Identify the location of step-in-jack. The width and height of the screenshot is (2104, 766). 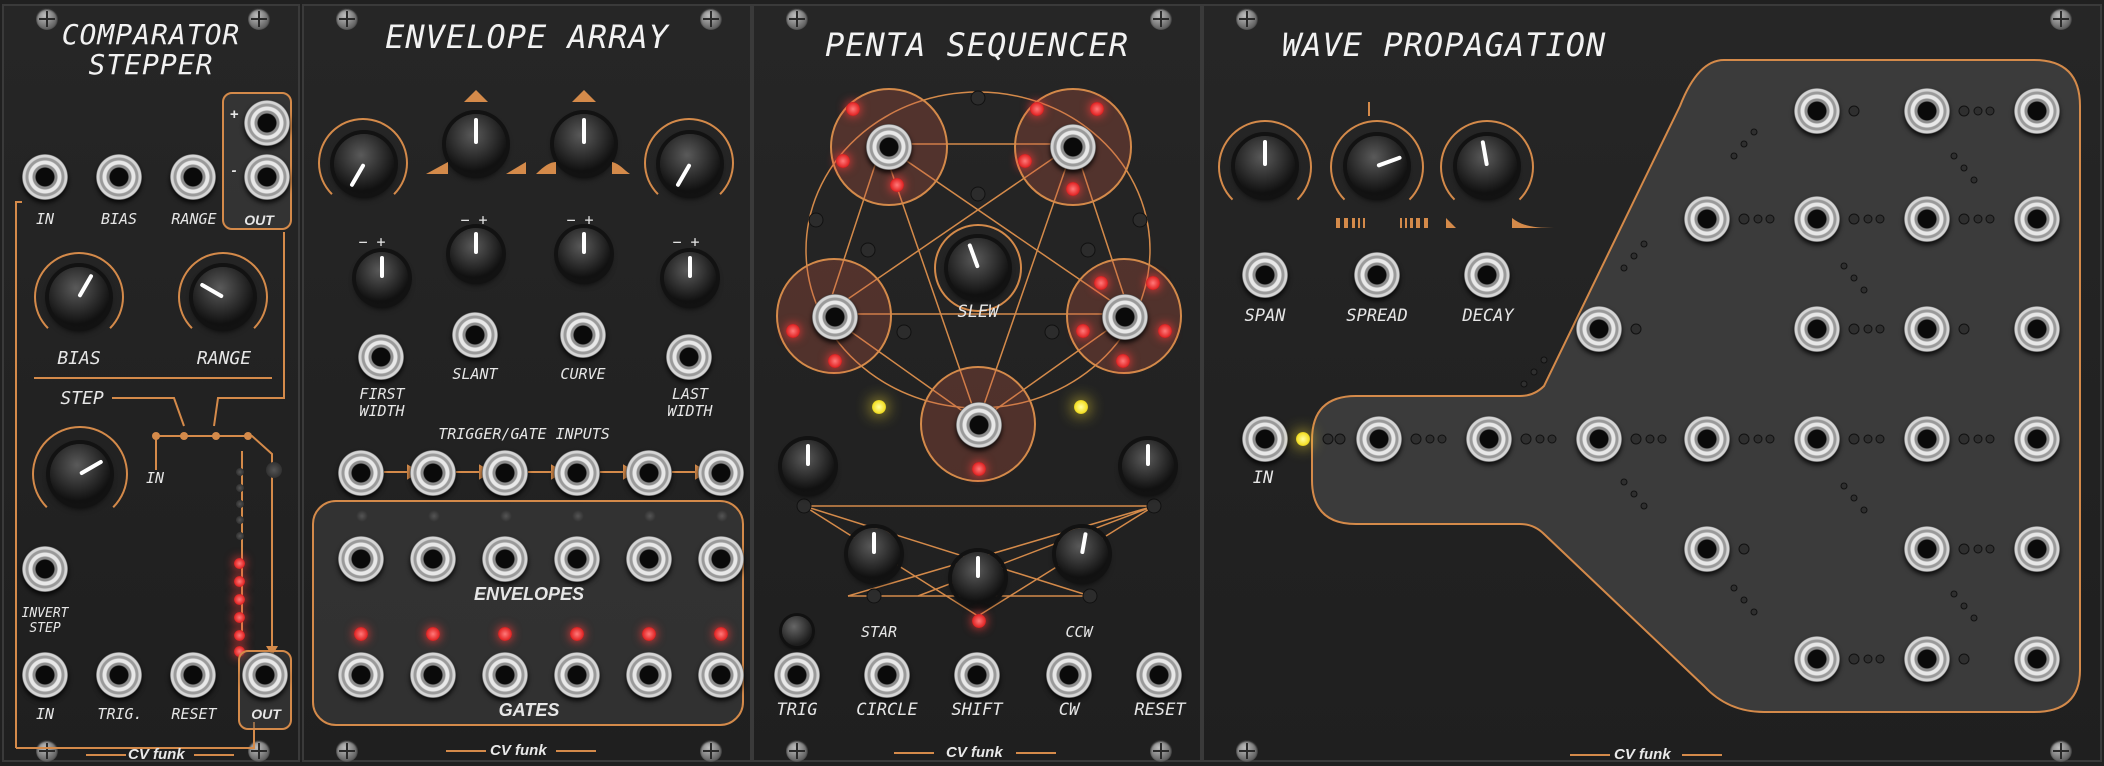
(45, 675).